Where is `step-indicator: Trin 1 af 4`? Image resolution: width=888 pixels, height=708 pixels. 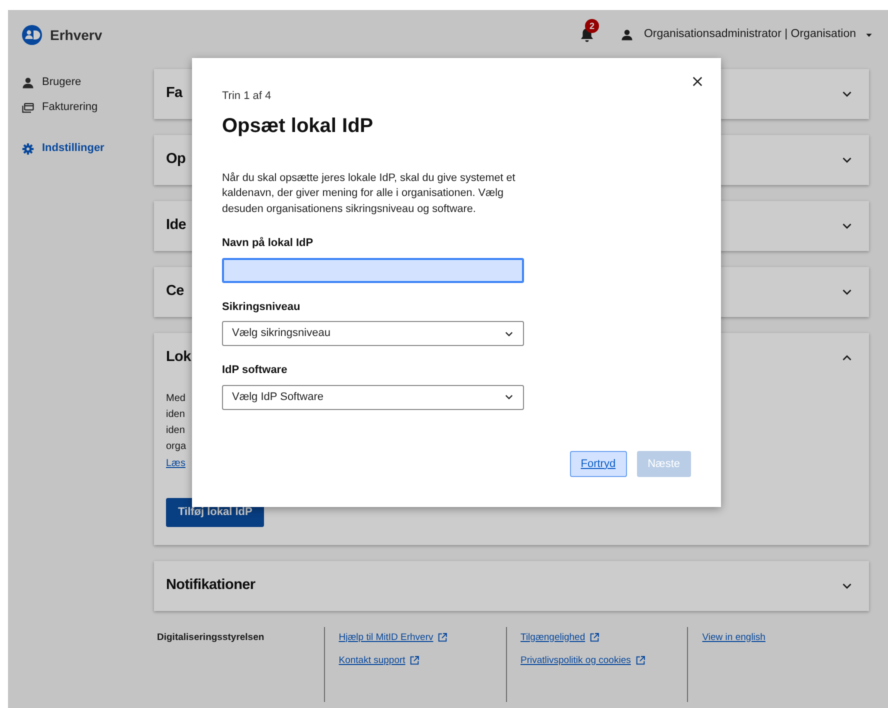
step-indicator: Trin 1 af 4 is located at coordinates (247, 96).